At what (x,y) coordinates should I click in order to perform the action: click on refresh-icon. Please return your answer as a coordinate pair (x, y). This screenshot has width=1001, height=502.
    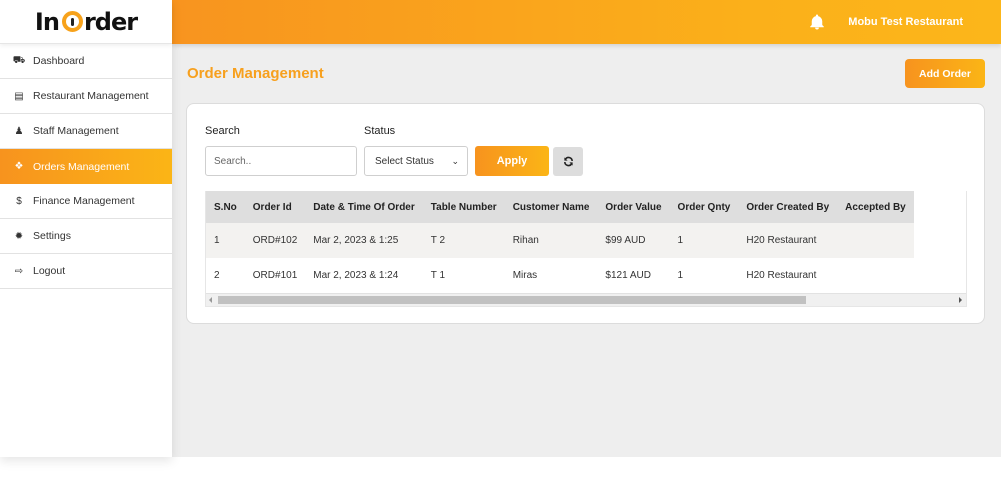
    Looking at the image, I should click on (568, 161).